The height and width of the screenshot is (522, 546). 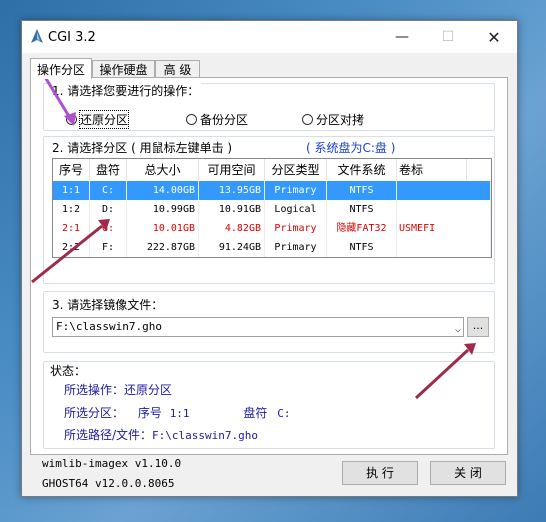 What do you see at coordinates (269, 106) in the screenshot?
I see `operation-group: 1. 请选择您要进行的操作： 还原分区 备份分区 分区对拷` at bounding box center [269, 106].